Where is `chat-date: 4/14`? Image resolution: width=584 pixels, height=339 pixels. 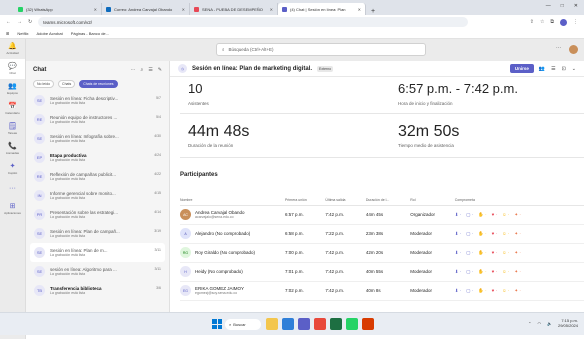
chat-date: 4/14 is located at coordinates (157, 212).